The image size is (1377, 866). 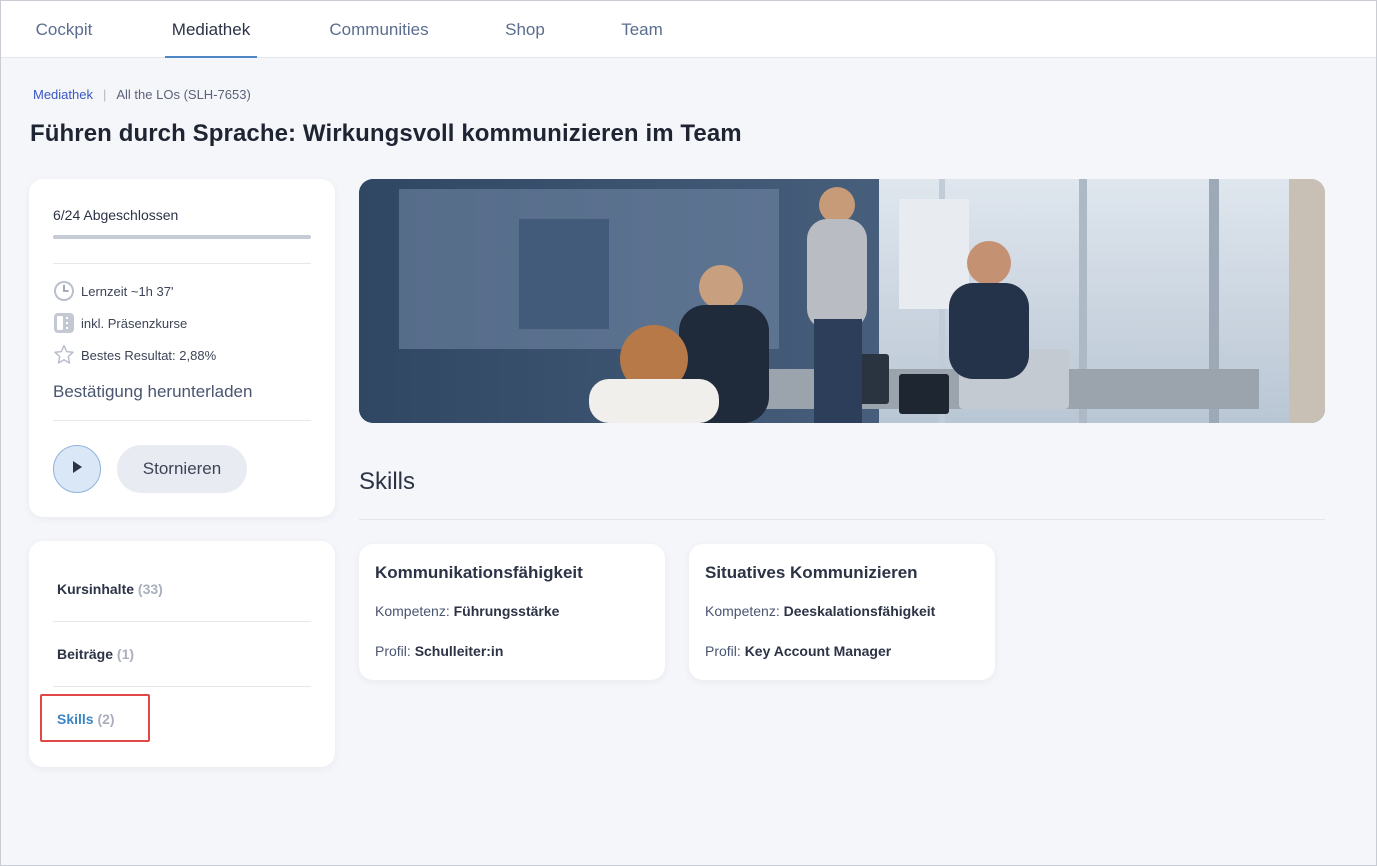 I want to click on highlight-annotation, so click(x=95, y=718).